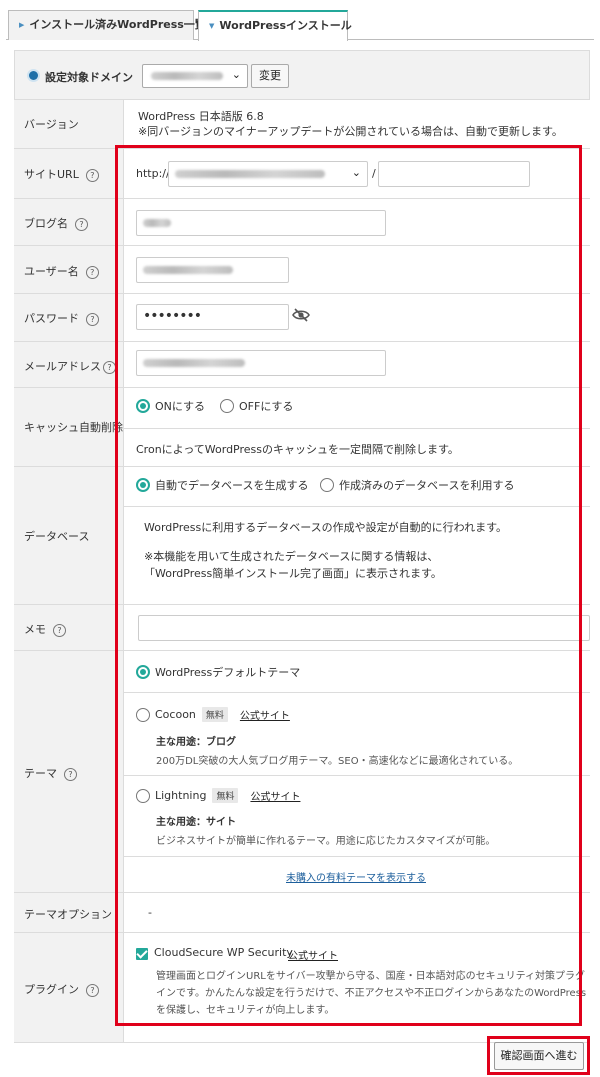  I want to click on row-password: パスワード? ••••••••, so click(302, 318).